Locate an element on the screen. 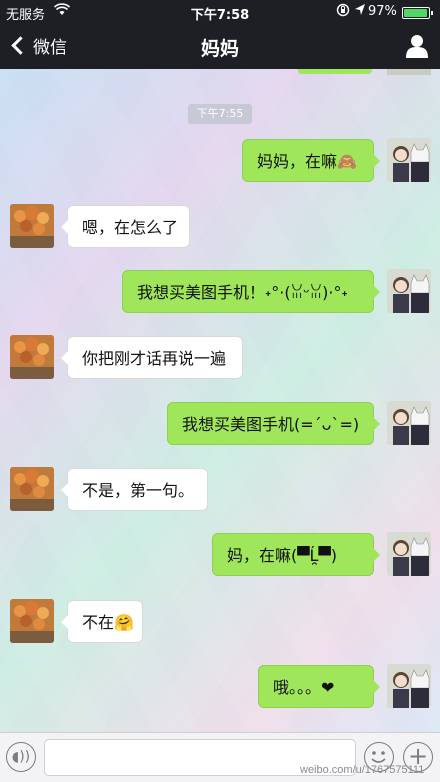 This screenshot has height=782, width=440. nav-bar: 微信 妈妈 is located at coordinates (220, 46).